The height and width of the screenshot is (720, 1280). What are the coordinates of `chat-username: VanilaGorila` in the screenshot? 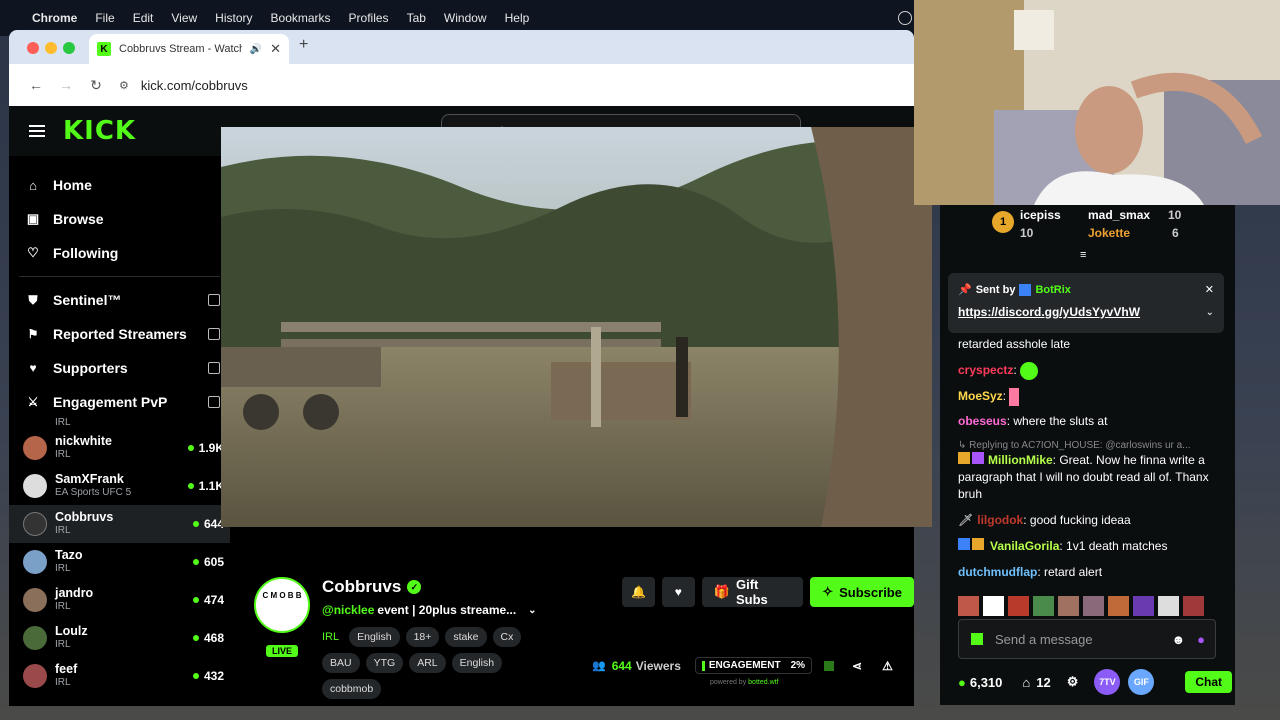 It's located at (1024, 546).